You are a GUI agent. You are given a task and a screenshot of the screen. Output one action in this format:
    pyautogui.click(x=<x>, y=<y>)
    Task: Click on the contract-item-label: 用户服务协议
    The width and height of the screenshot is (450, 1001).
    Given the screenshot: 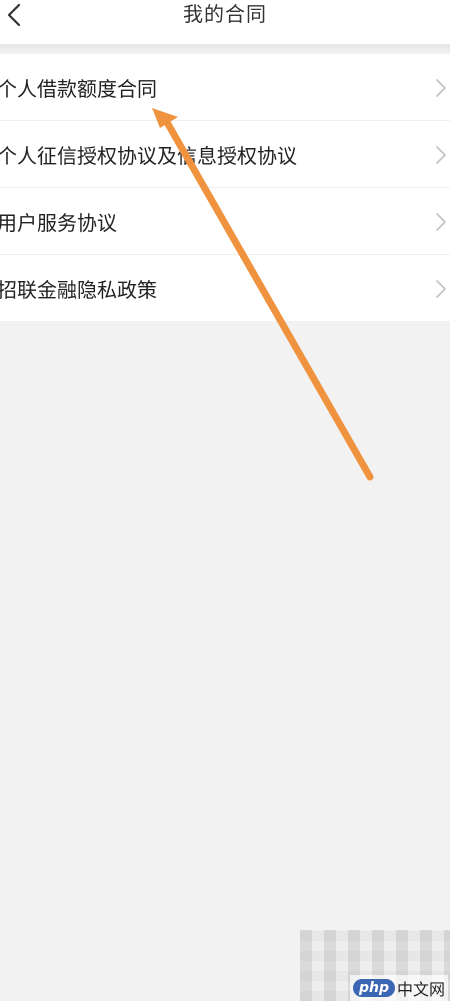 What is the action you would take?
    pyautogui.click(x=58, y=222)
    